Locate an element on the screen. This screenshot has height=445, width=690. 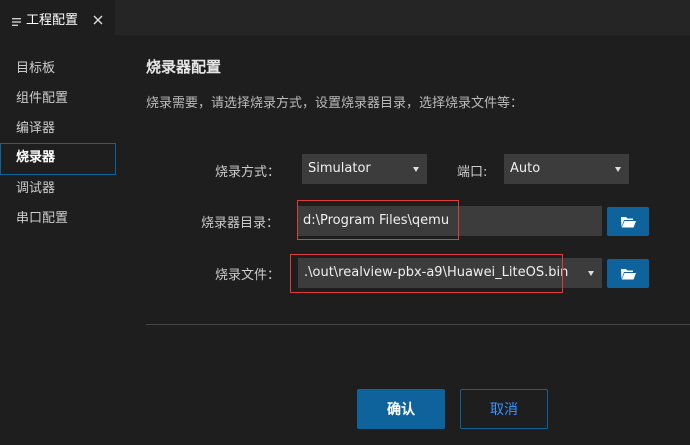
close-icon is located at coordinates (98, 18).